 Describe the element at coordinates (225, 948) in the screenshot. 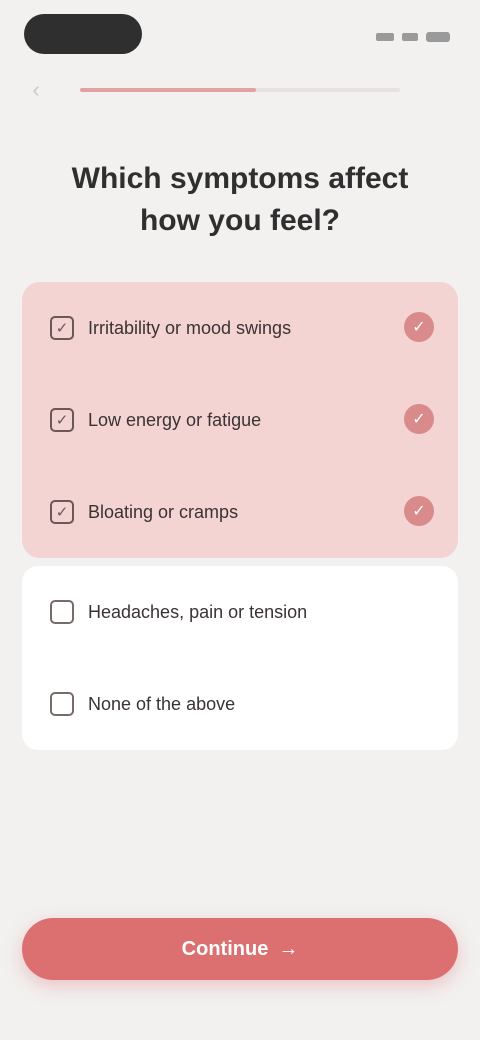

I see `continue-label: Continue` at that location.